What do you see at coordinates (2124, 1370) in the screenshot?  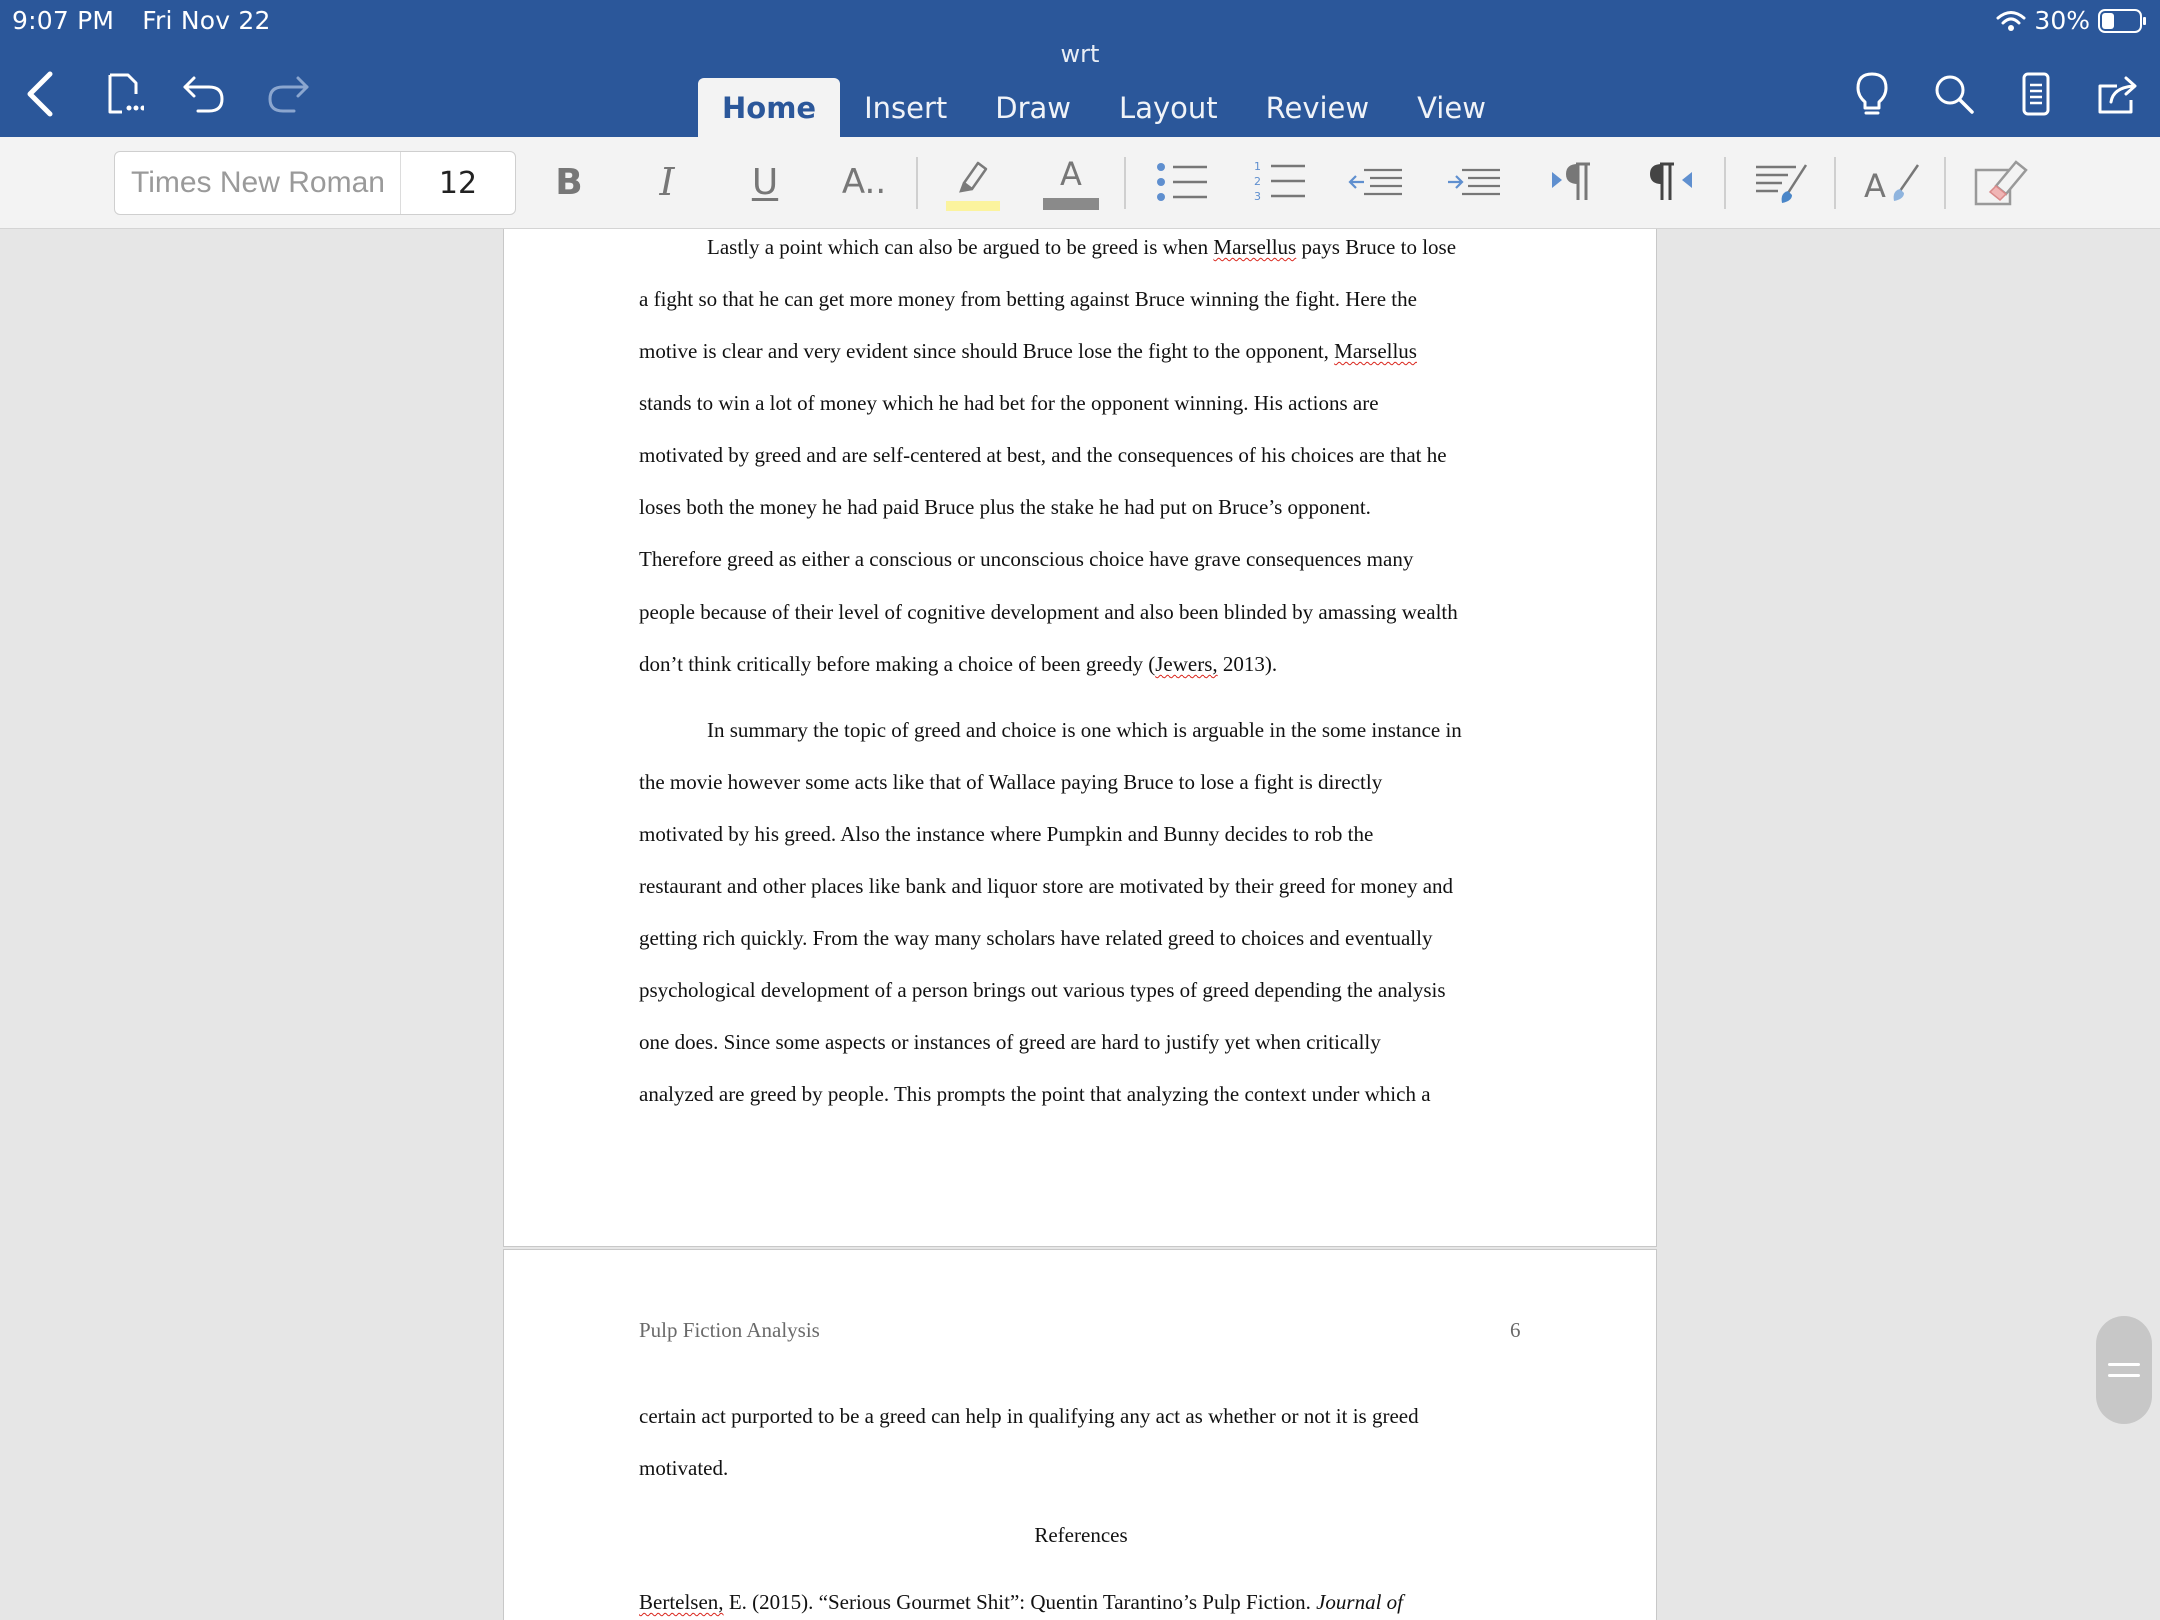 I see `scroll-handle` at bounding box center [2124, 1370].